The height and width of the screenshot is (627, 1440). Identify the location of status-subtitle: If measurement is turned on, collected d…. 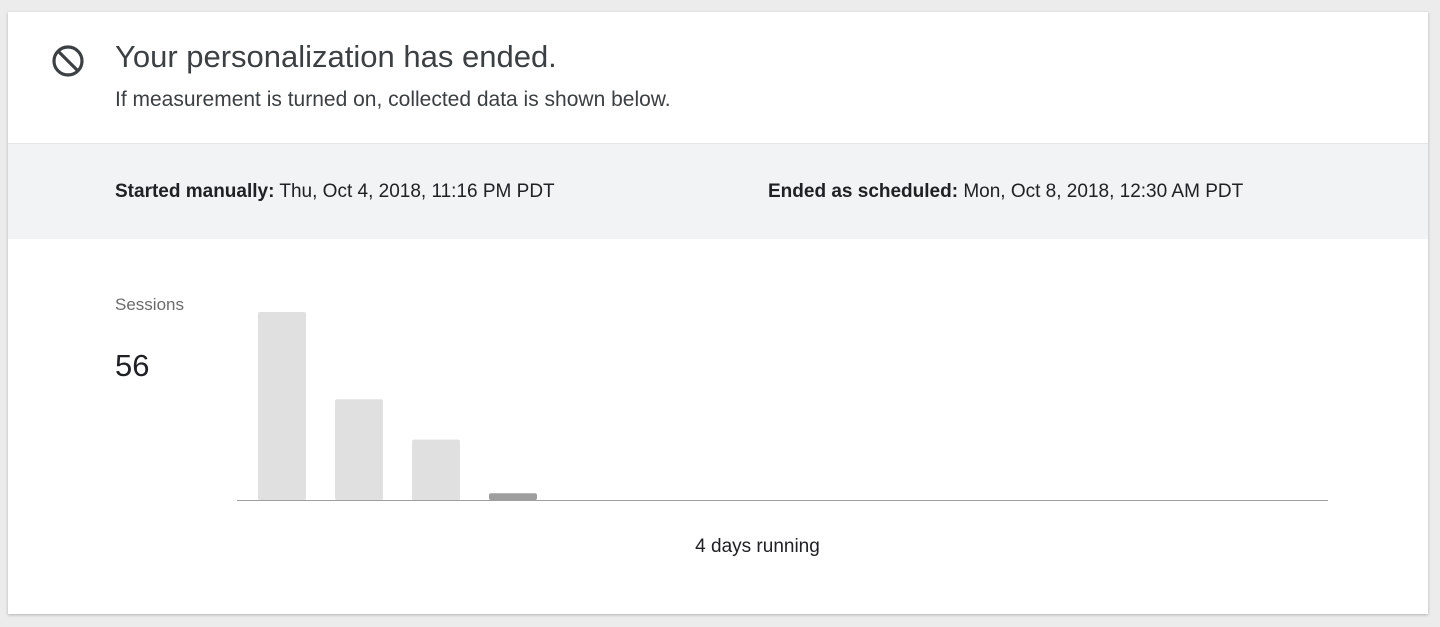
(393, 99).